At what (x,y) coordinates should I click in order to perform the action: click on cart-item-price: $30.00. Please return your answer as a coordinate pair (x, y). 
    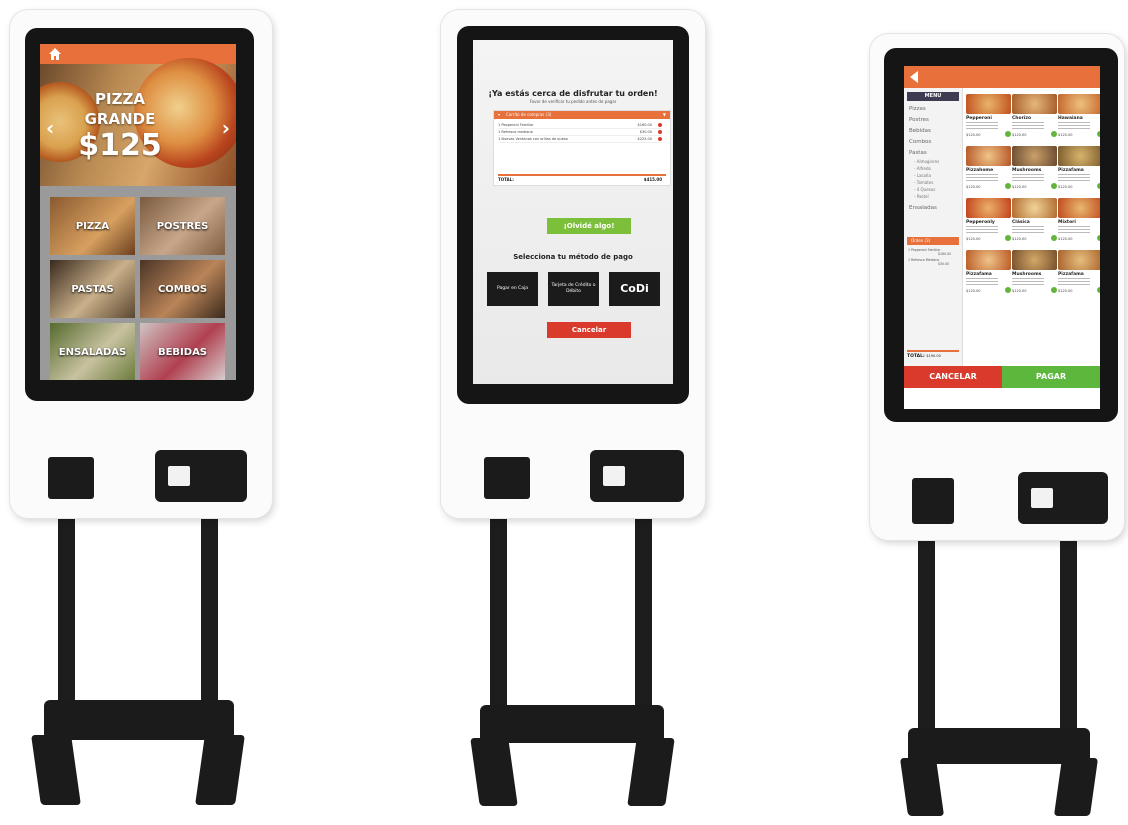
    Looking at the image, I should click on (645, 132).